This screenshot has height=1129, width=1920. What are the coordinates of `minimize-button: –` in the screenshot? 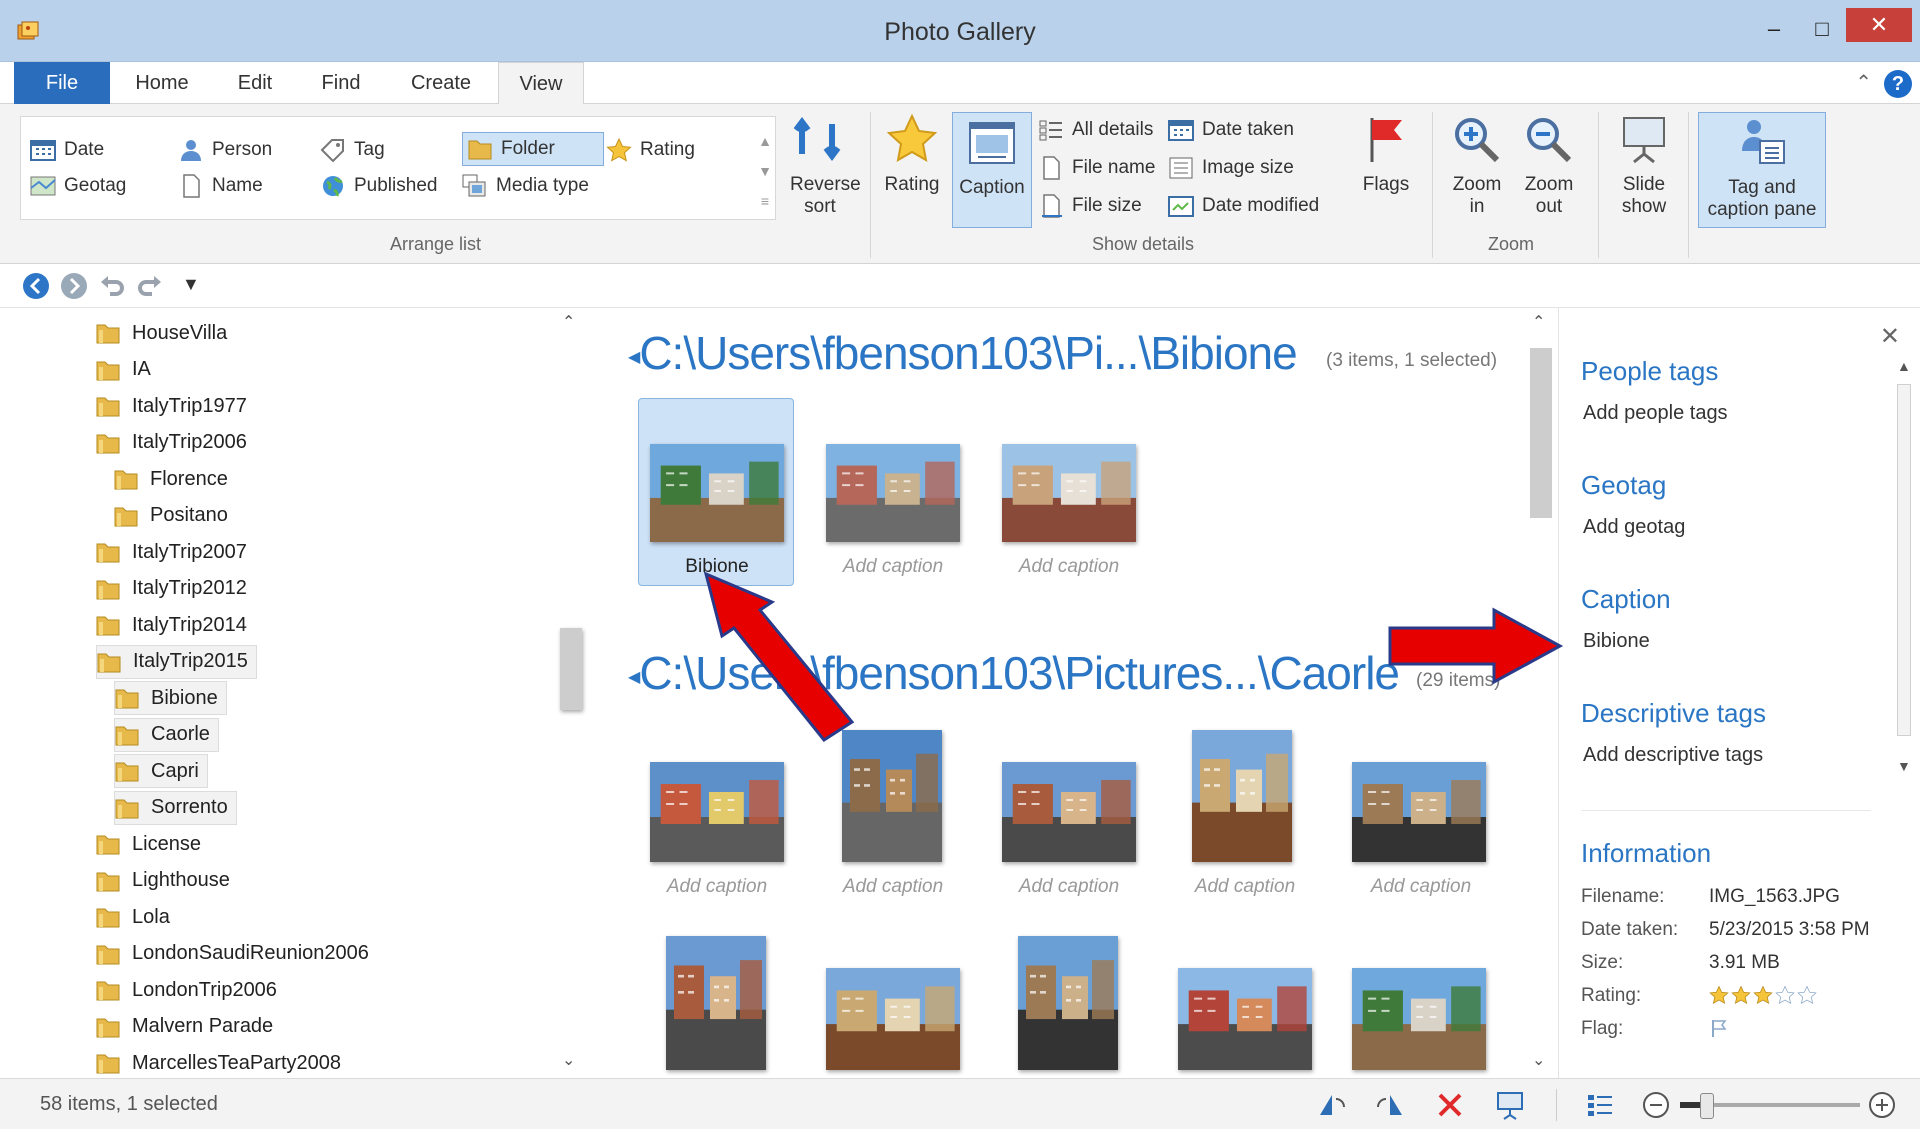 It's located at (1774, 29).